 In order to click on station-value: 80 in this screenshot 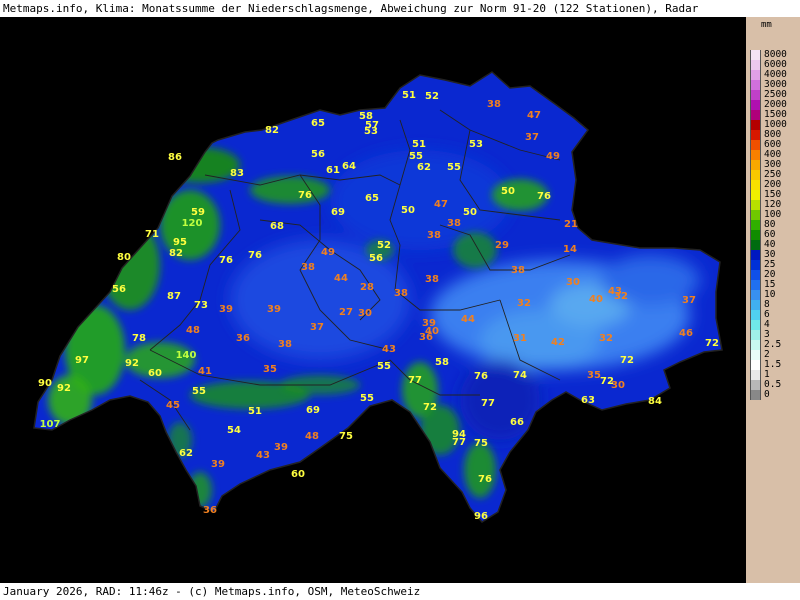, I will do `click(124, 257)`.